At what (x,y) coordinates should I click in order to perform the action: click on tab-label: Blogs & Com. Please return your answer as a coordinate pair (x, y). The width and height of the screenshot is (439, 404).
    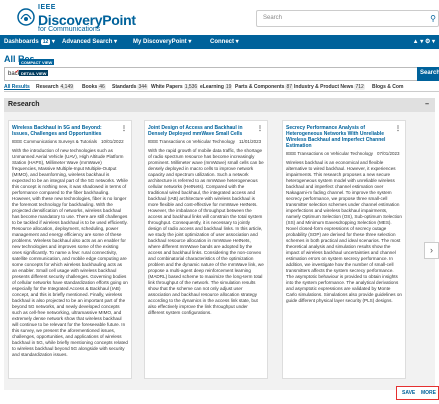
    Looking at the image, I should click on (388, 87).